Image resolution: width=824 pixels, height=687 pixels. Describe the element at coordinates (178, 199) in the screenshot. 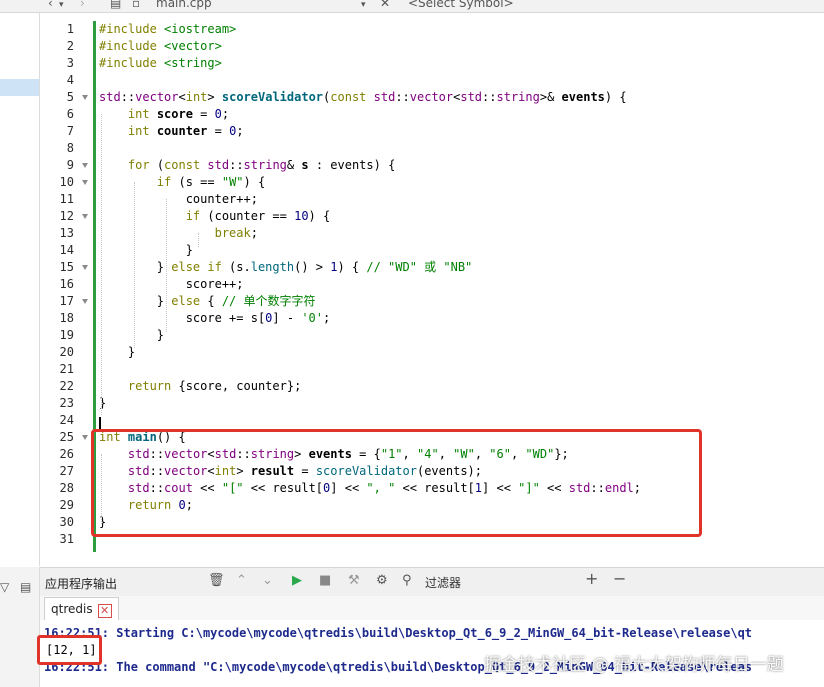

I see `code-line: counter++;` at that location.